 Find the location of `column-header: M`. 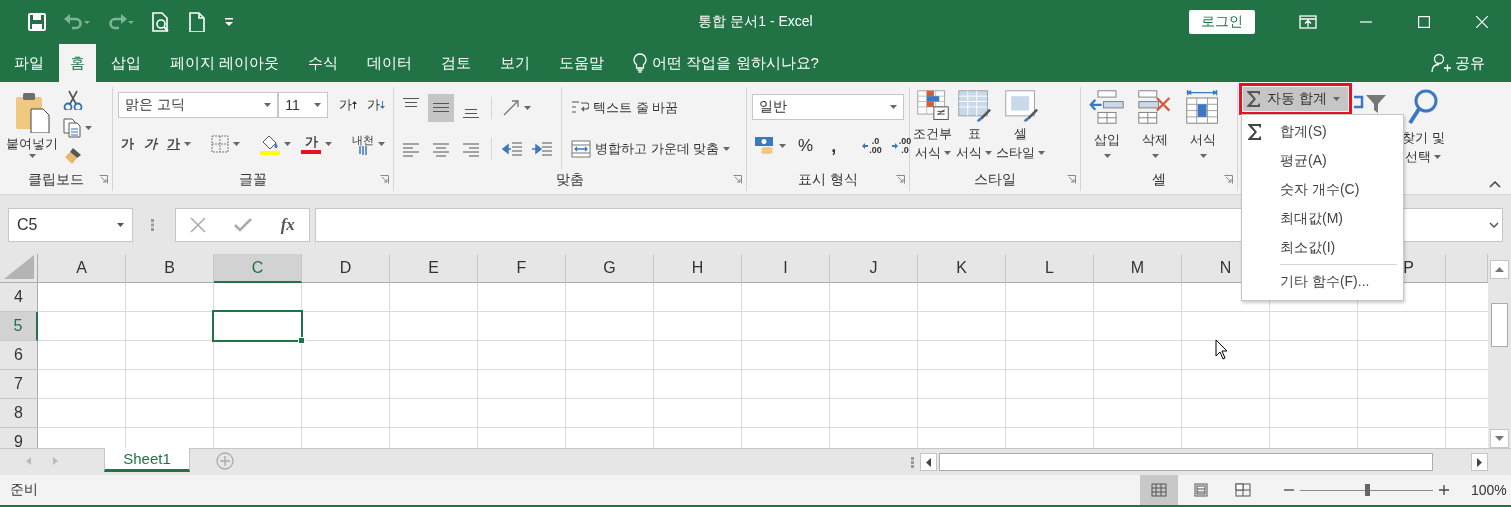

column-header: M is located at coordinates (1138, 268).